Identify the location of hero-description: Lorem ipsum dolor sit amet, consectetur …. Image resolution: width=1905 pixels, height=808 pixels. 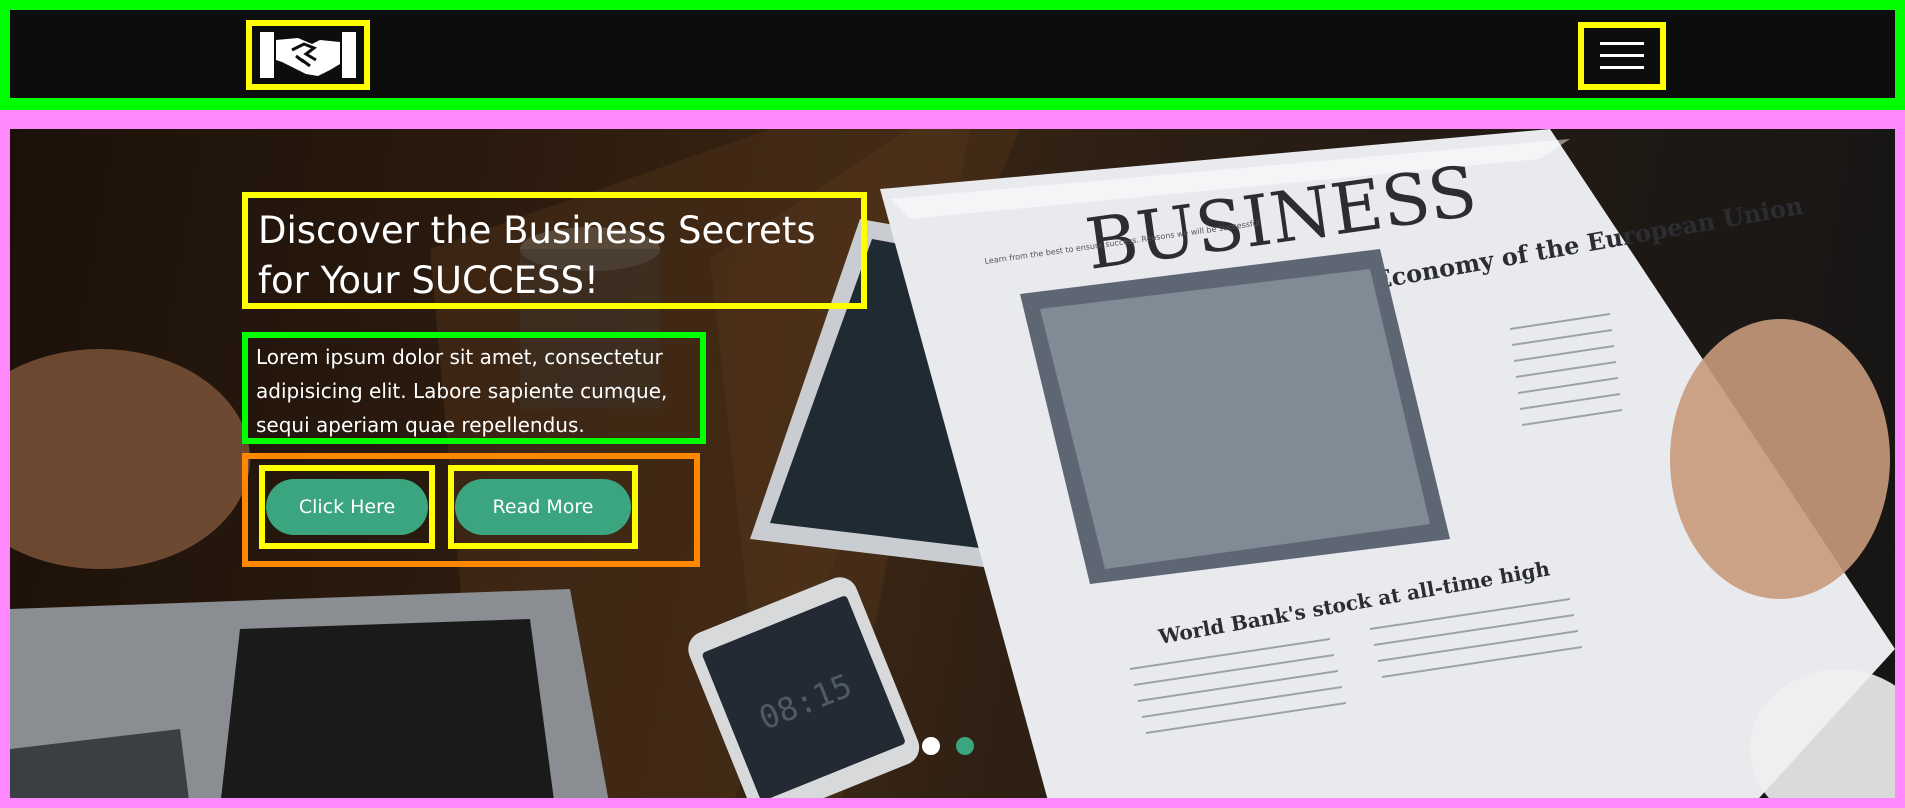
(462, 391).